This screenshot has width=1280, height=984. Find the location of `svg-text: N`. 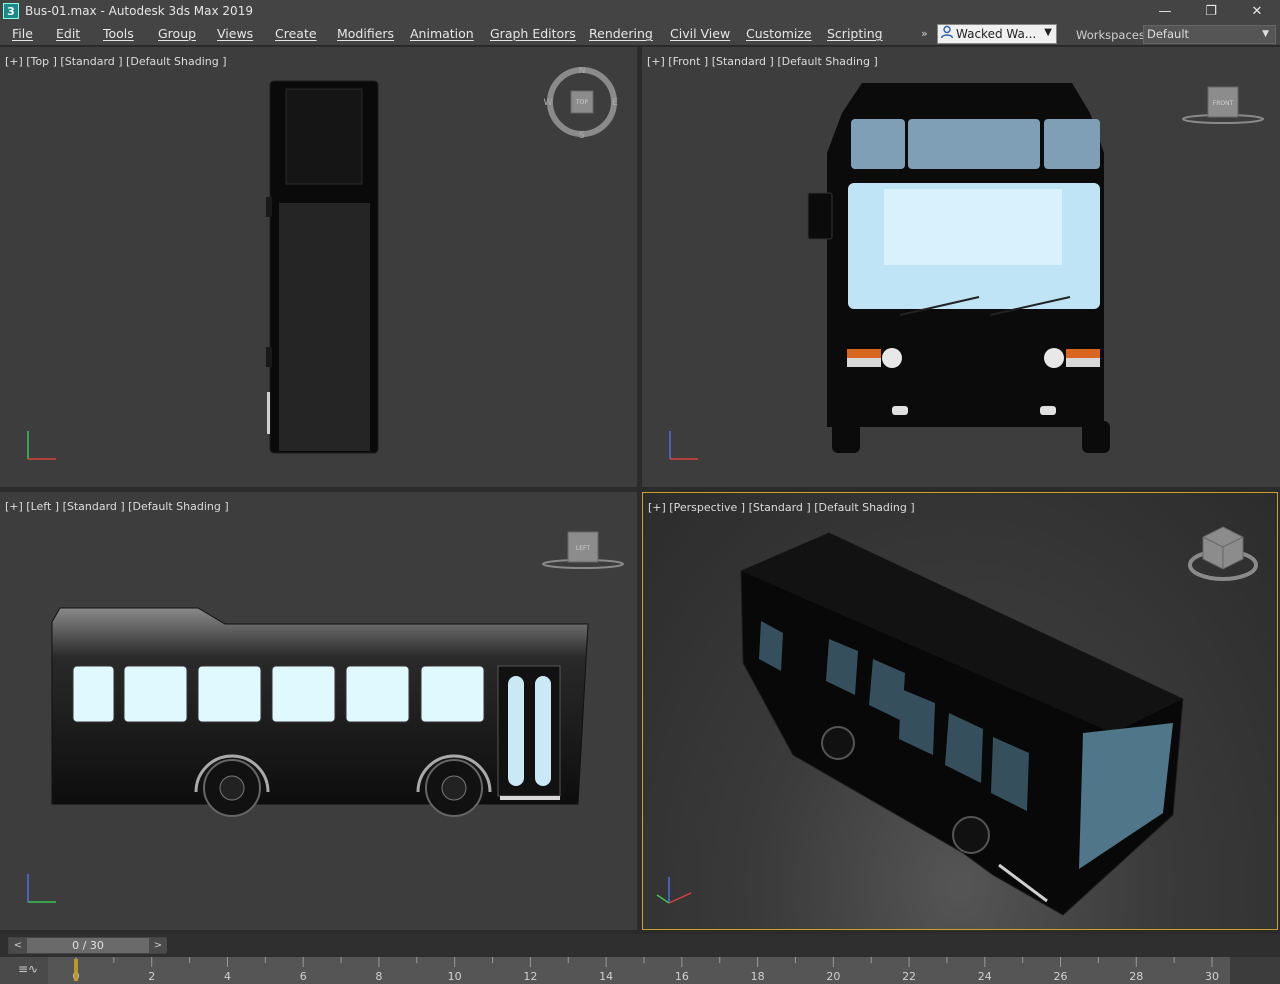

svg-text: N is located at coordinates (582, 71).